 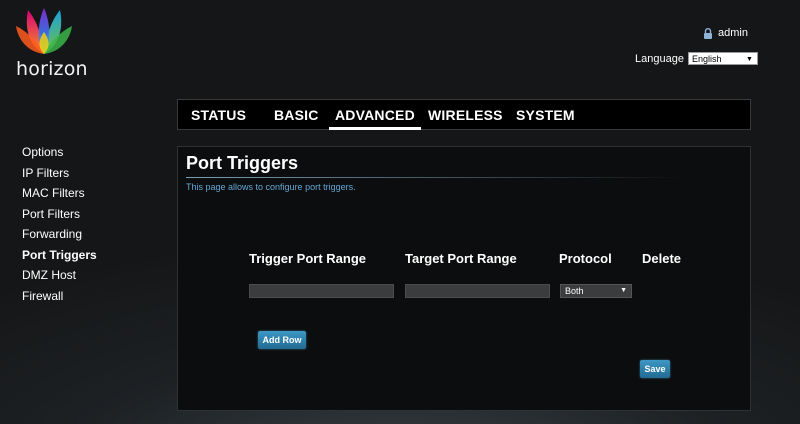 I want to click on protocol-value: Both, so click(x=574, y=291).